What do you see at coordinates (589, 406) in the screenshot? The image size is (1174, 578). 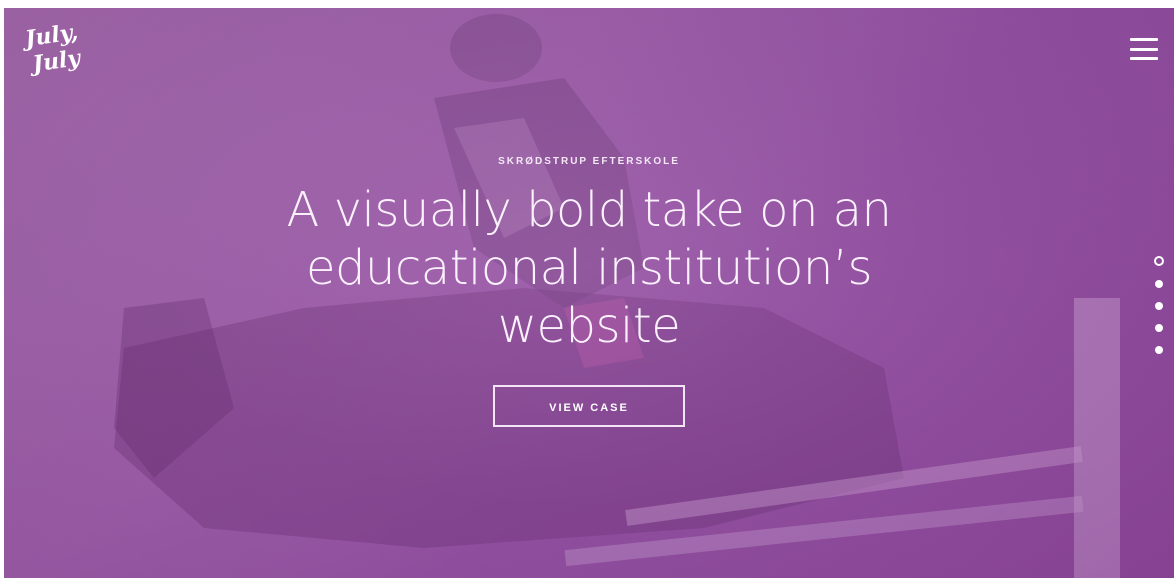 I see `view-case-button: VIEW CASE` at bounding box center [589, 406].